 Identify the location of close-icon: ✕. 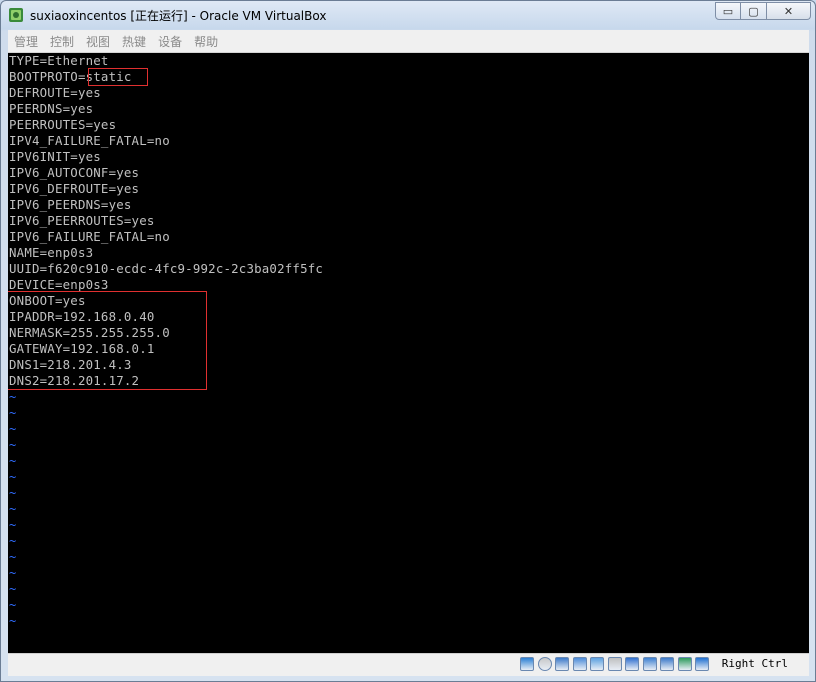
(788, 11).